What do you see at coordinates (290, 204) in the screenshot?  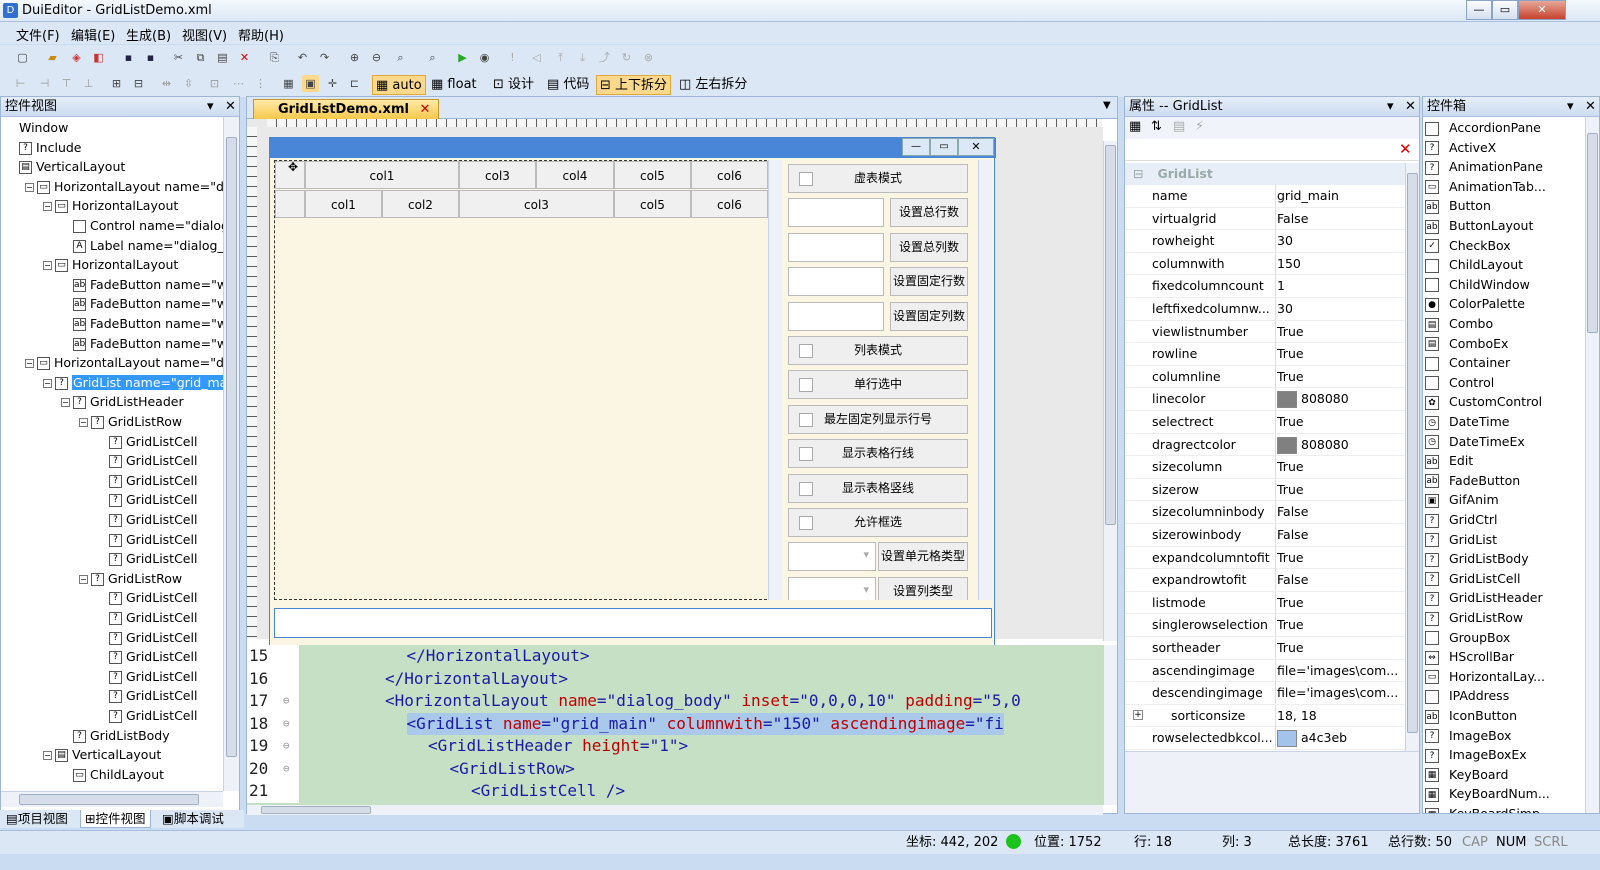 I see `grid-header-cell` at bounding box center [290, 204].